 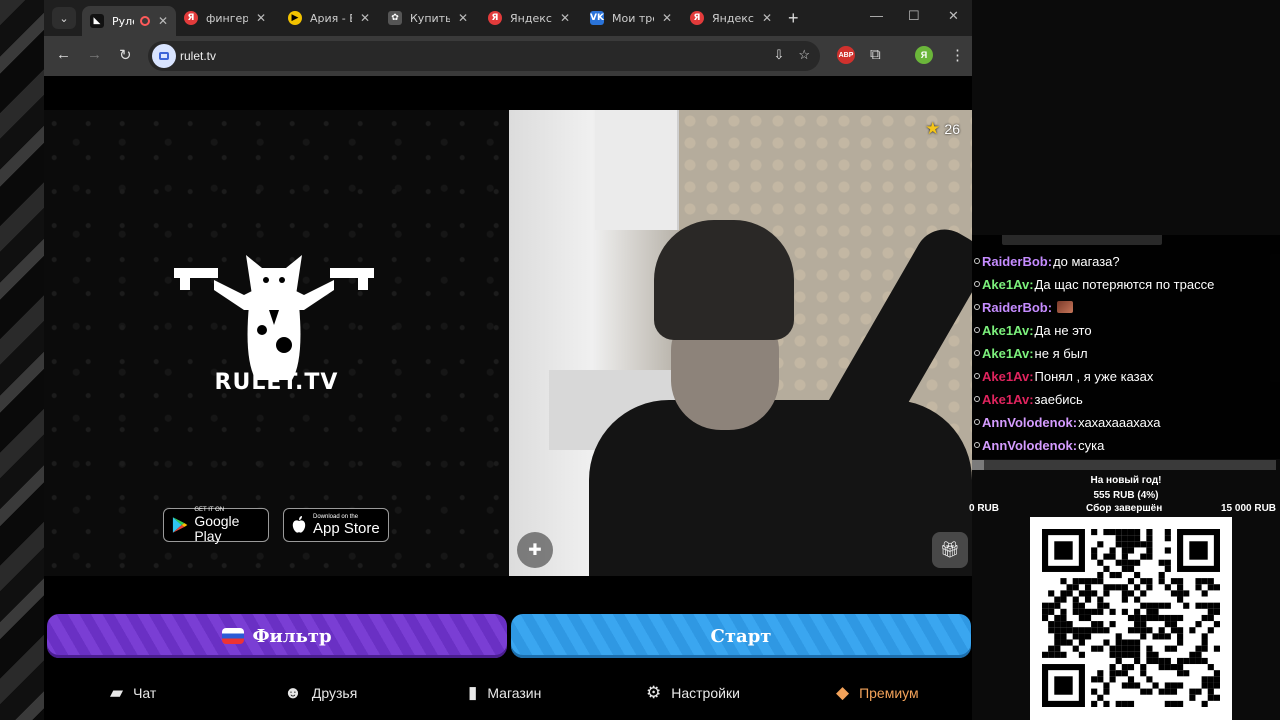 What do you see at coordinates (924, 55) in the screenshot?
I see `profile-avatar: Я` at bounding box center [924, 55].